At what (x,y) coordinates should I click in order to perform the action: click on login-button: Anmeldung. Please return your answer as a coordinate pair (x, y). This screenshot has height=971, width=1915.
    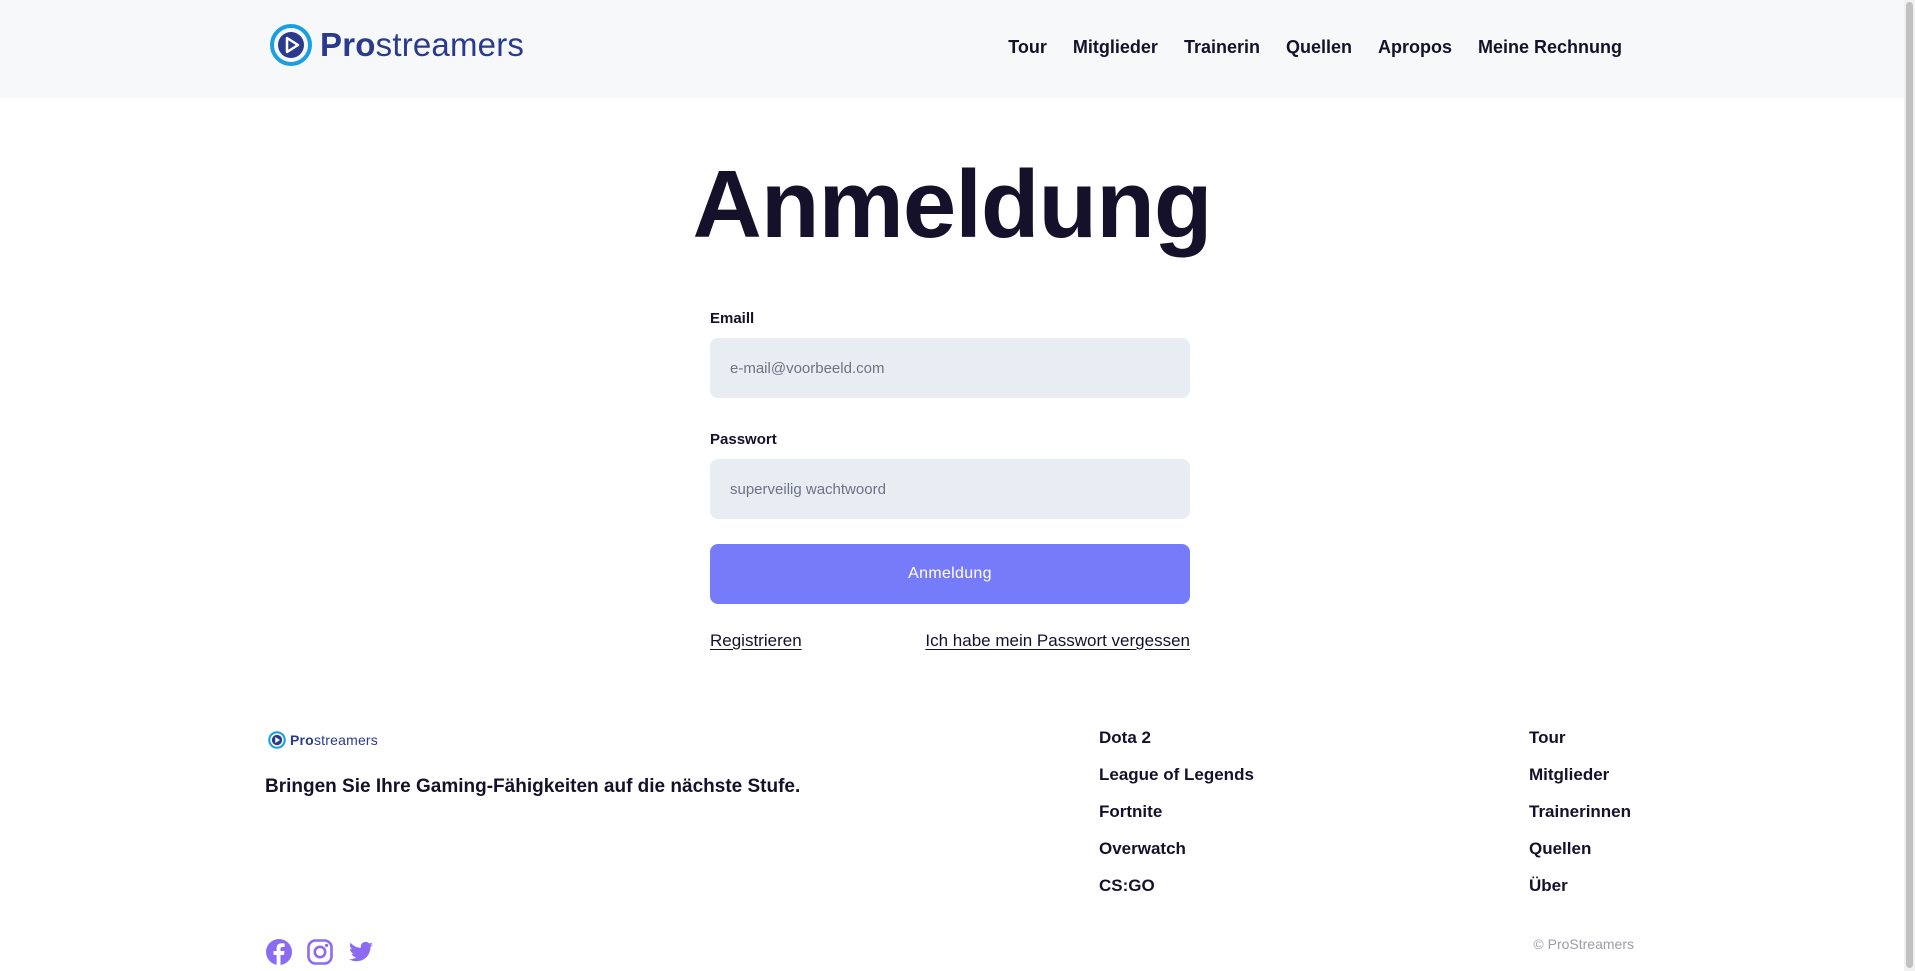
    Looking at the image, I should click on (950, 574).